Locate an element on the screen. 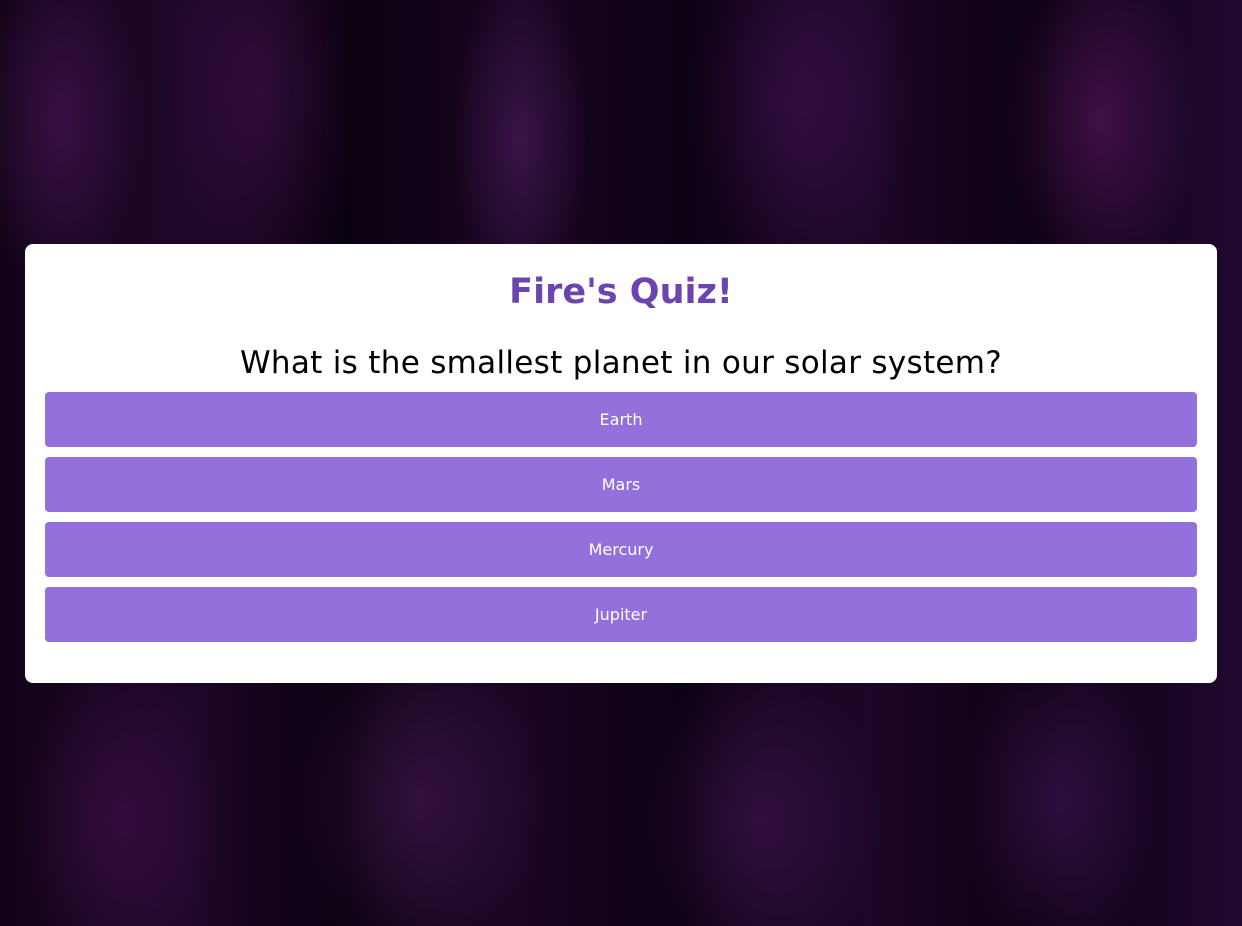 This screenshot has width=1242, height=926. answer-button-jupiter: Jupiter is located at coordinates (621, 614).